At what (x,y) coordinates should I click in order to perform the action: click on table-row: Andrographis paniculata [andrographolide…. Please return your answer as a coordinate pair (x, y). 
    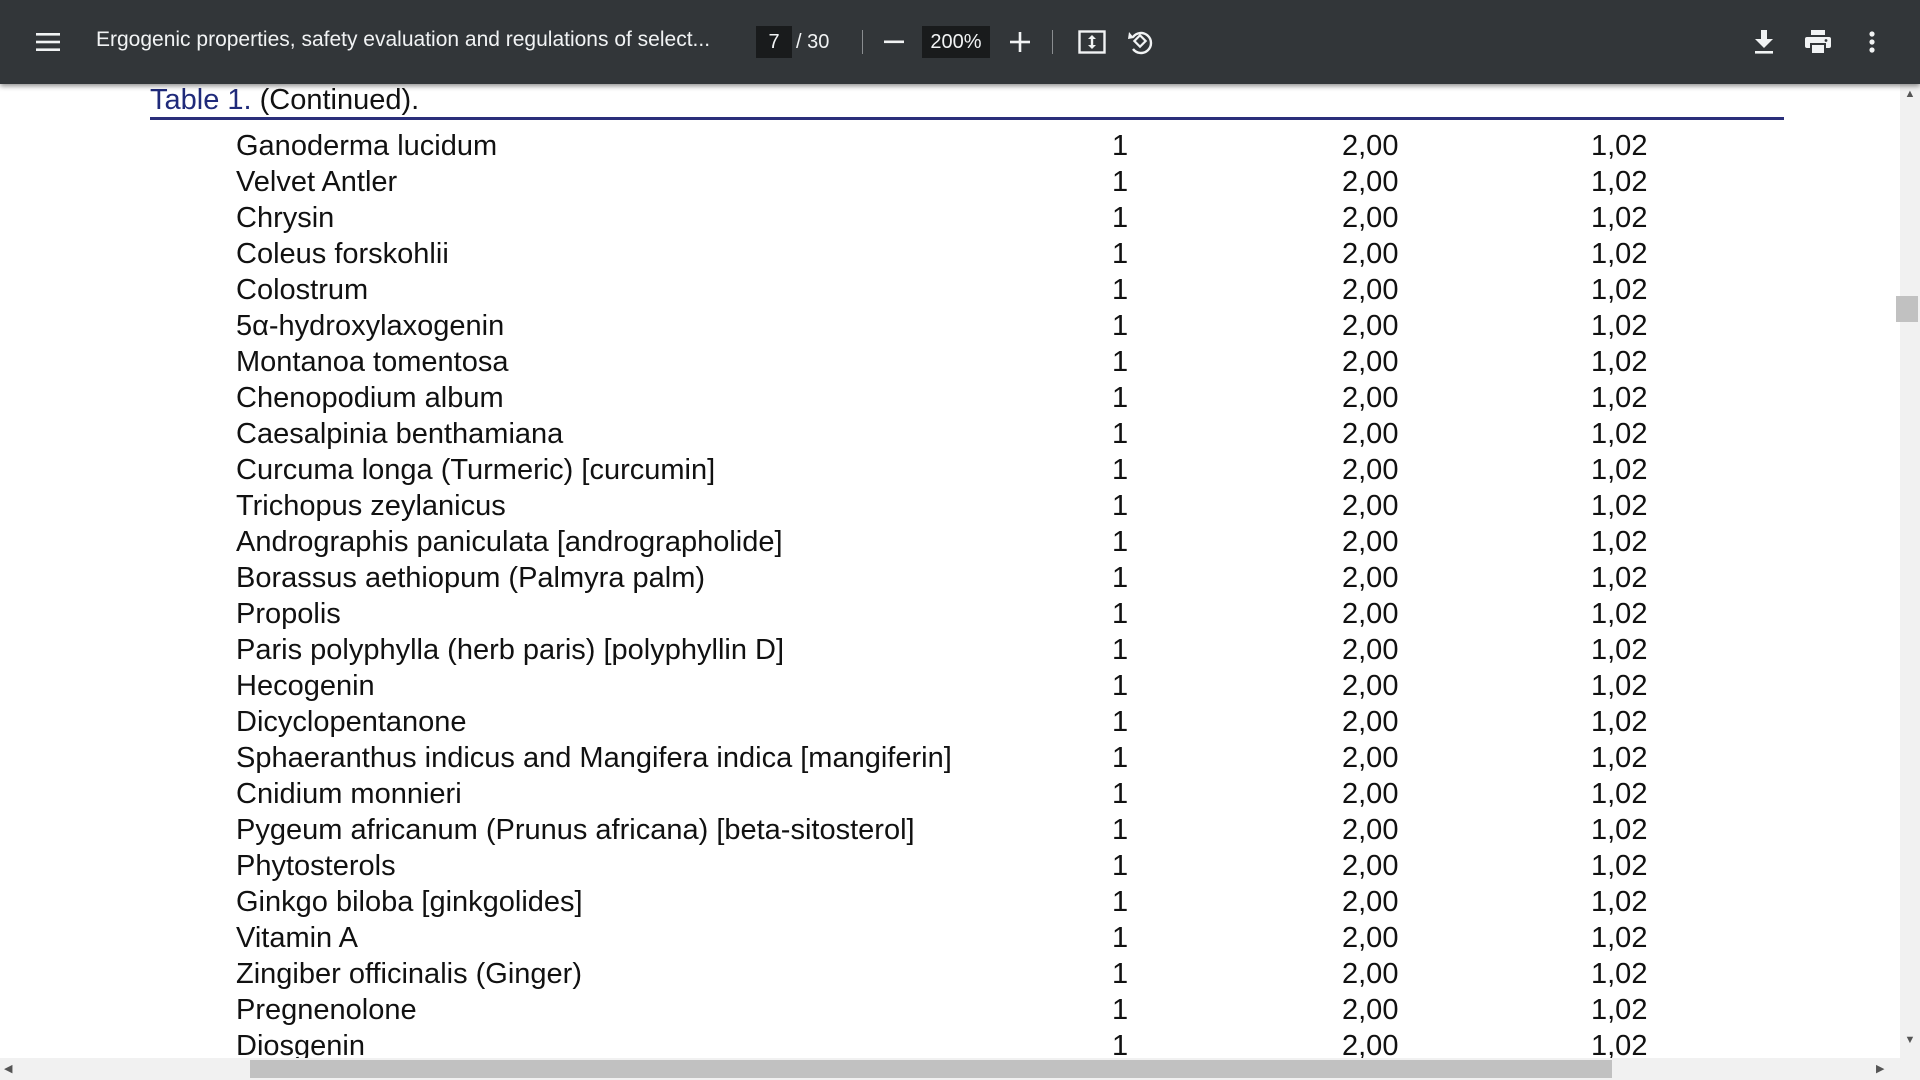
    Looking at the image, I should click on (950, 542).